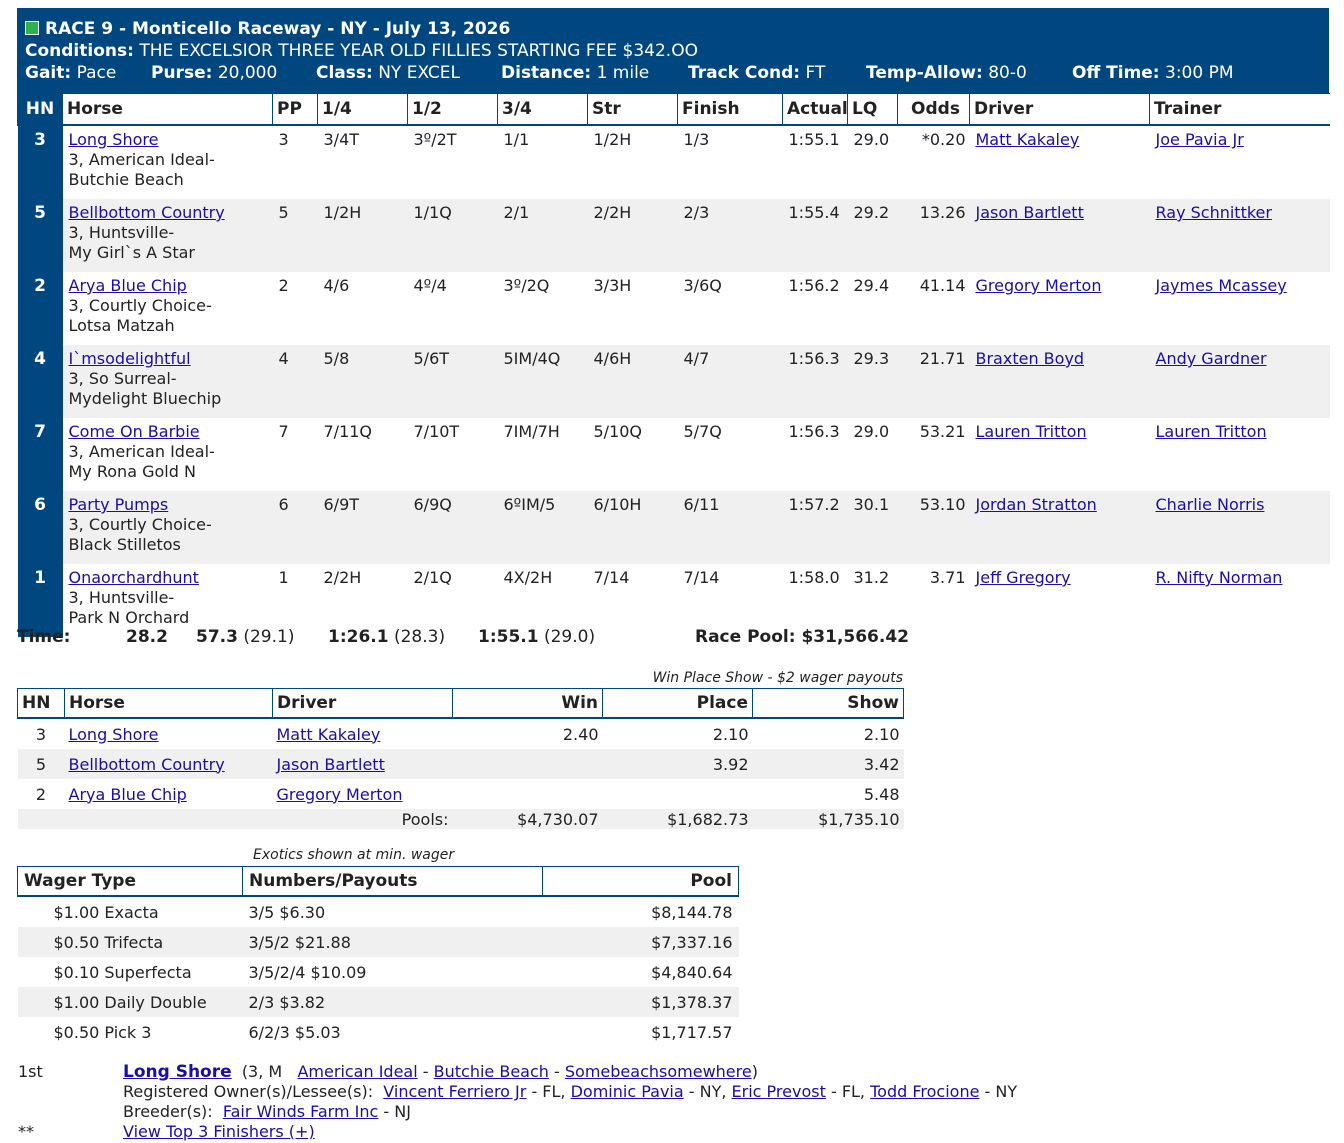 This screenshot has width=1344, height=1143. Describe the element at coordinates (777, 678) in the screenshot. I see `wps-caption: Win Place Show - $2 wager payouts` at that location.